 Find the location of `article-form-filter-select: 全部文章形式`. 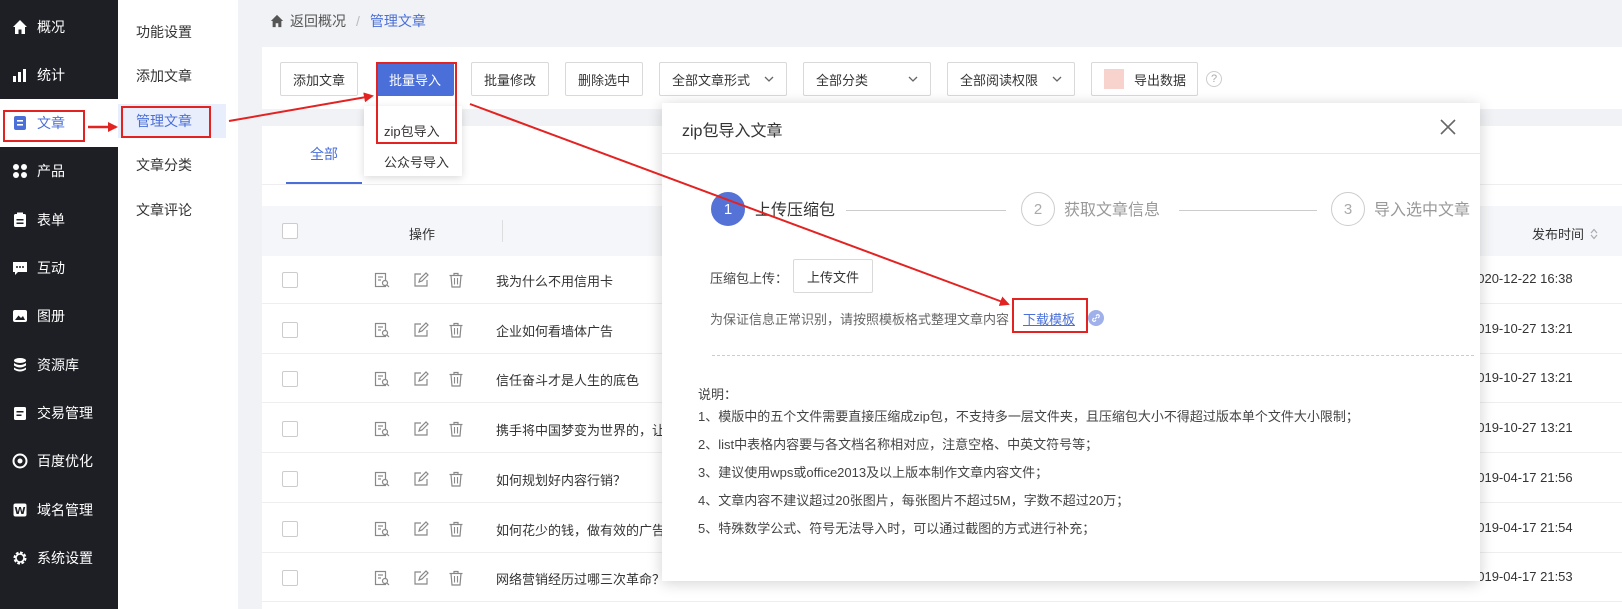

article-form-filter-select: 全部文章形式 is located at coordinates (723, 79).